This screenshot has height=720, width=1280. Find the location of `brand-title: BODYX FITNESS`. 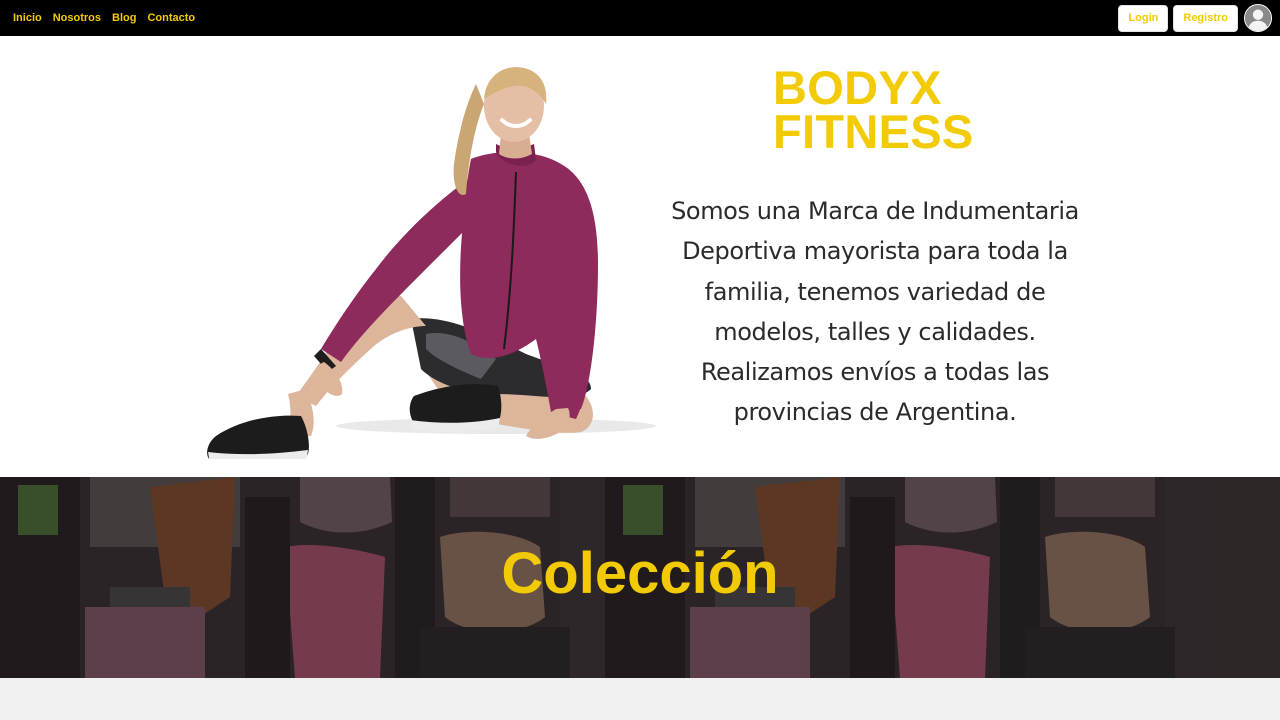

brand-title: BODYX FITNESS is located at coordinates (903, 109).